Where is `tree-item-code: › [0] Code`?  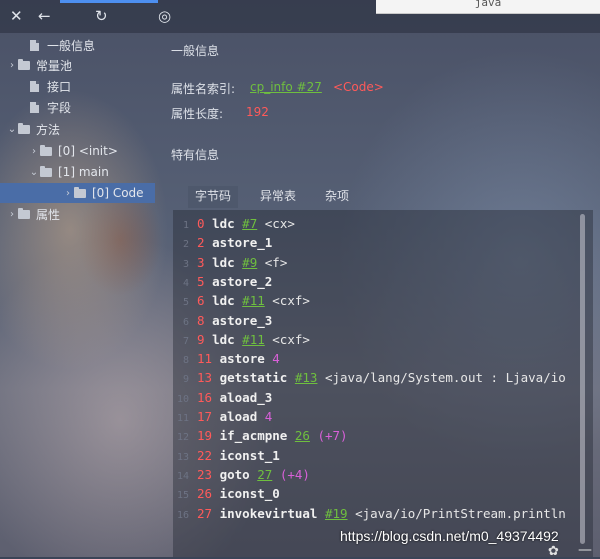
tree-item-code: › [0] Code is located at coordinates (77, 193).